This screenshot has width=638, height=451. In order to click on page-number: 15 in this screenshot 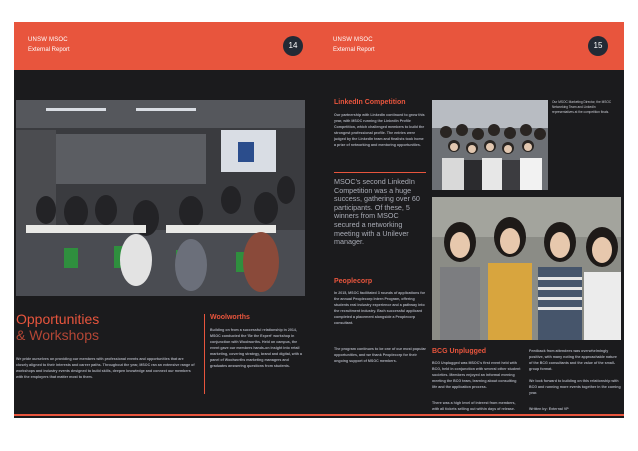, I will do `click(598, 46)`.